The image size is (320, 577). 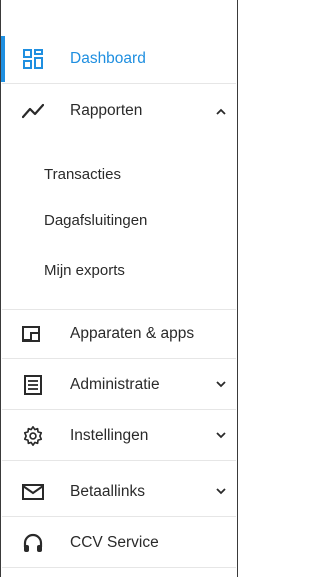 What do you see at coordinates (132, 333) in the screenshot?
I see `nav-label-apparaten: Apparaten & apps` at bounding box center [132, 333].